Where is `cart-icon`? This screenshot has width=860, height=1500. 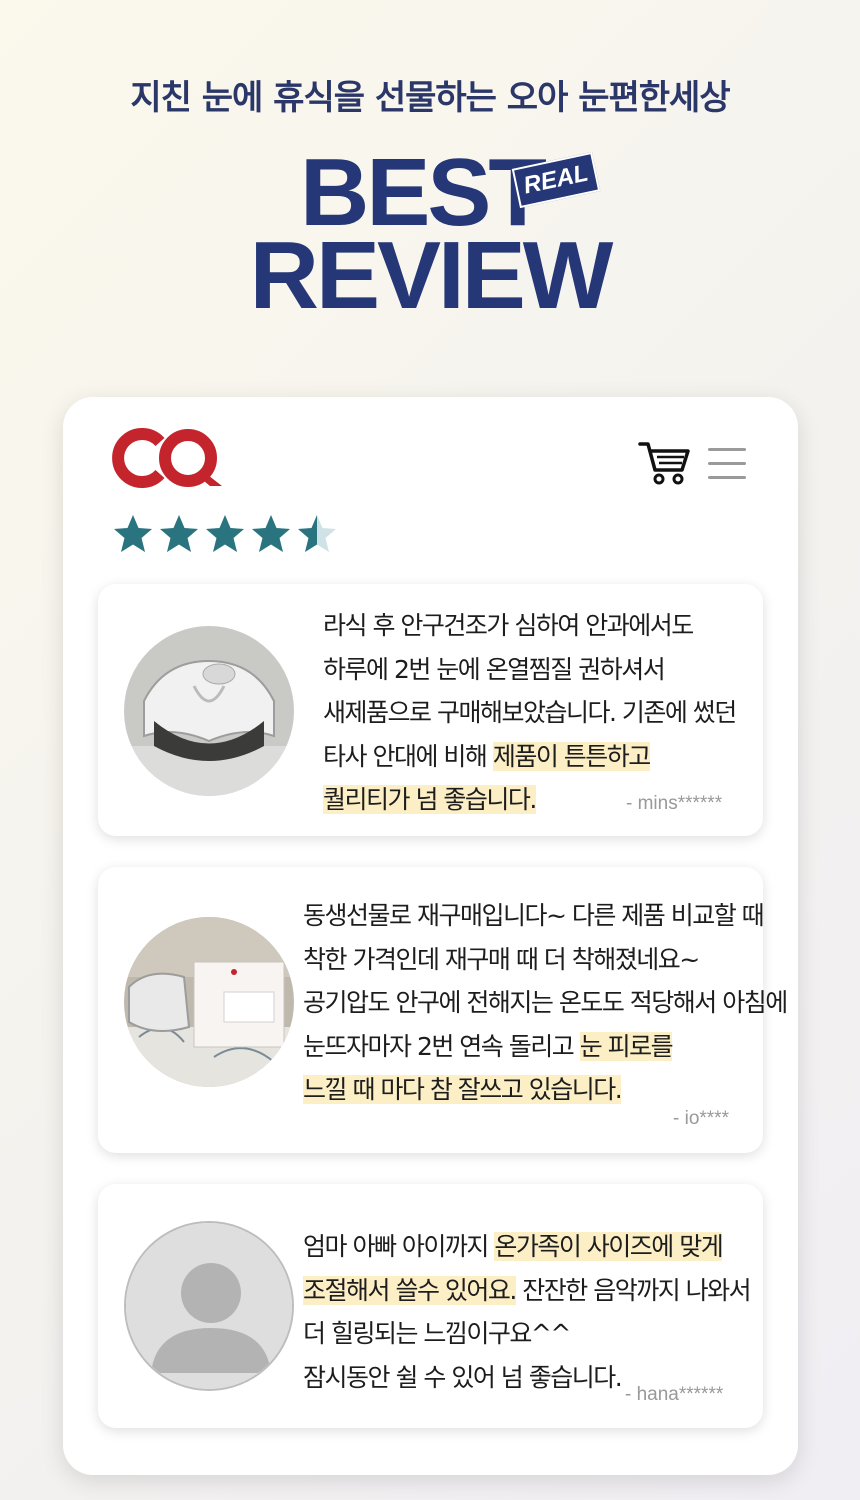
cart-icon is located at coordinates (664, 463).